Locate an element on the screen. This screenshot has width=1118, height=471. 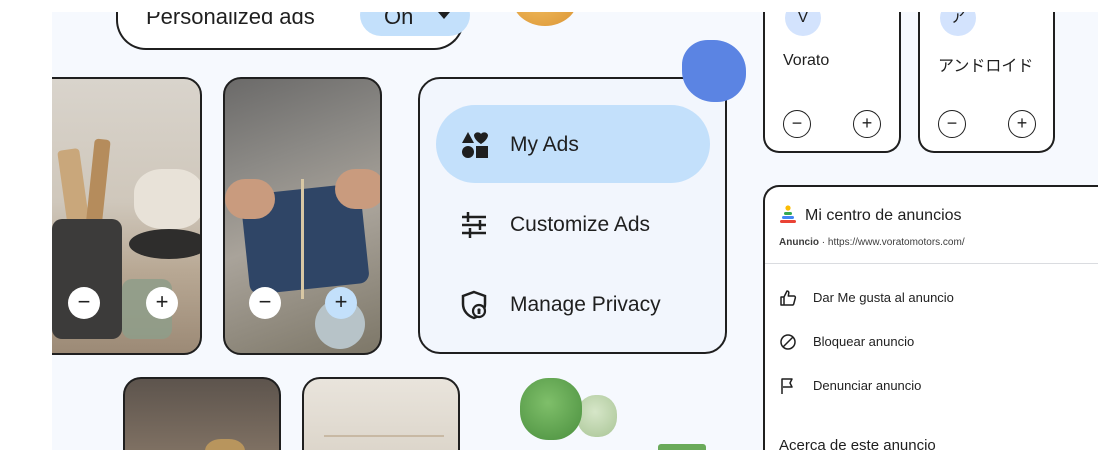
decorative-blue-shape is located at coordinates (714, 71).